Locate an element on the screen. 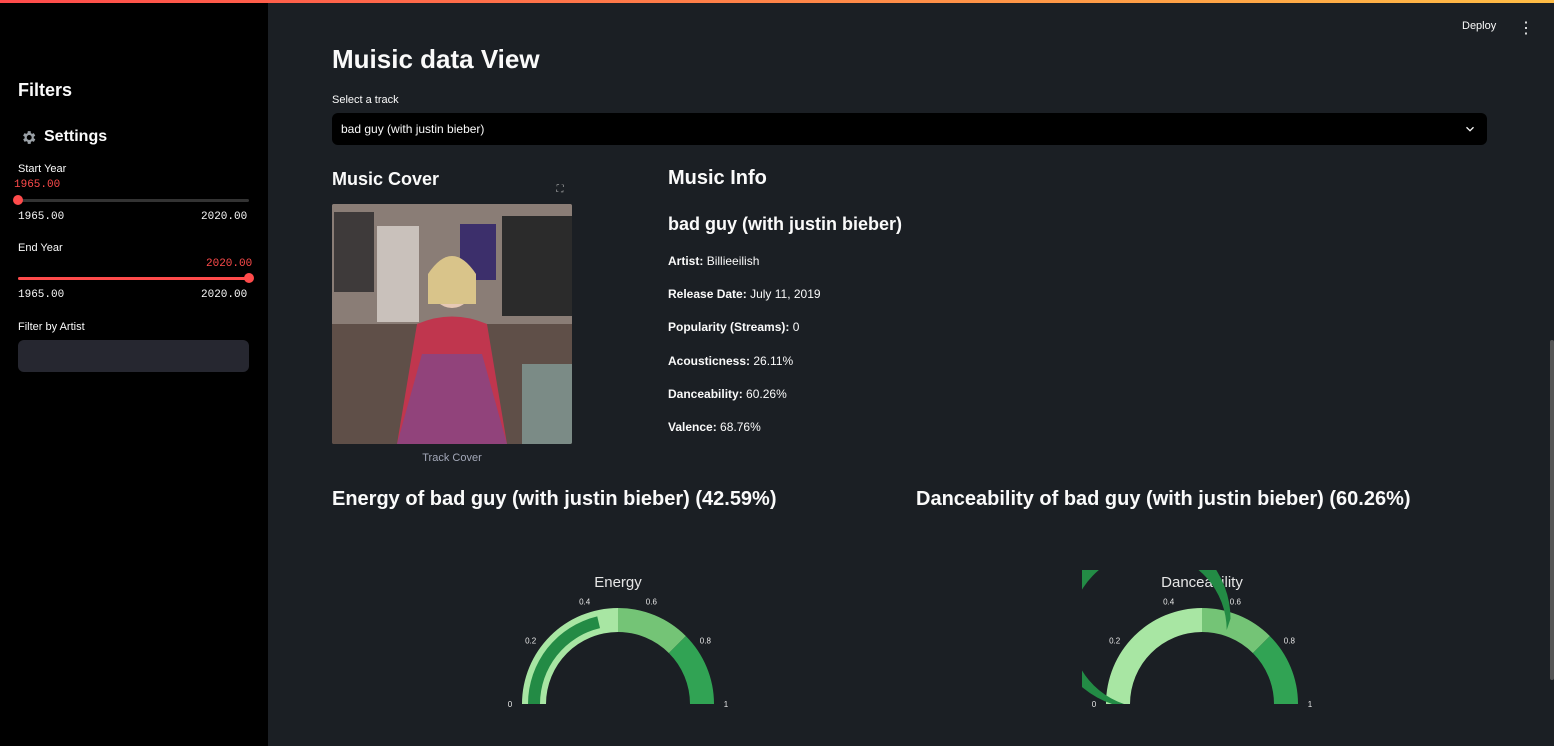 Image resolution: width=1554 pixels, height=746 pixels. start-year-slider-thumb is located at coordinates (18, 200).